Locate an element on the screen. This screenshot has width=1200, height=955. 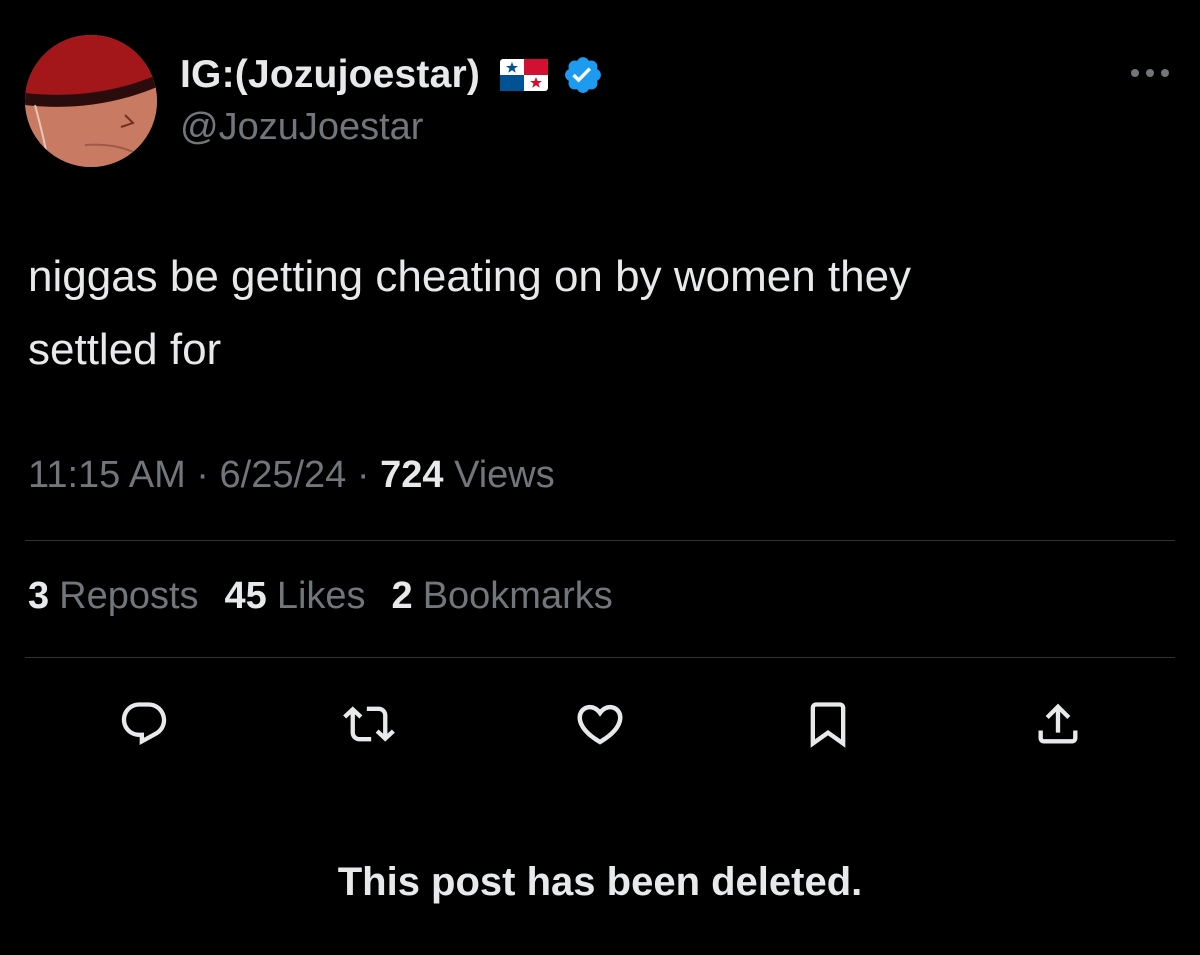
reply-icon is located at coordinates (144, 723).